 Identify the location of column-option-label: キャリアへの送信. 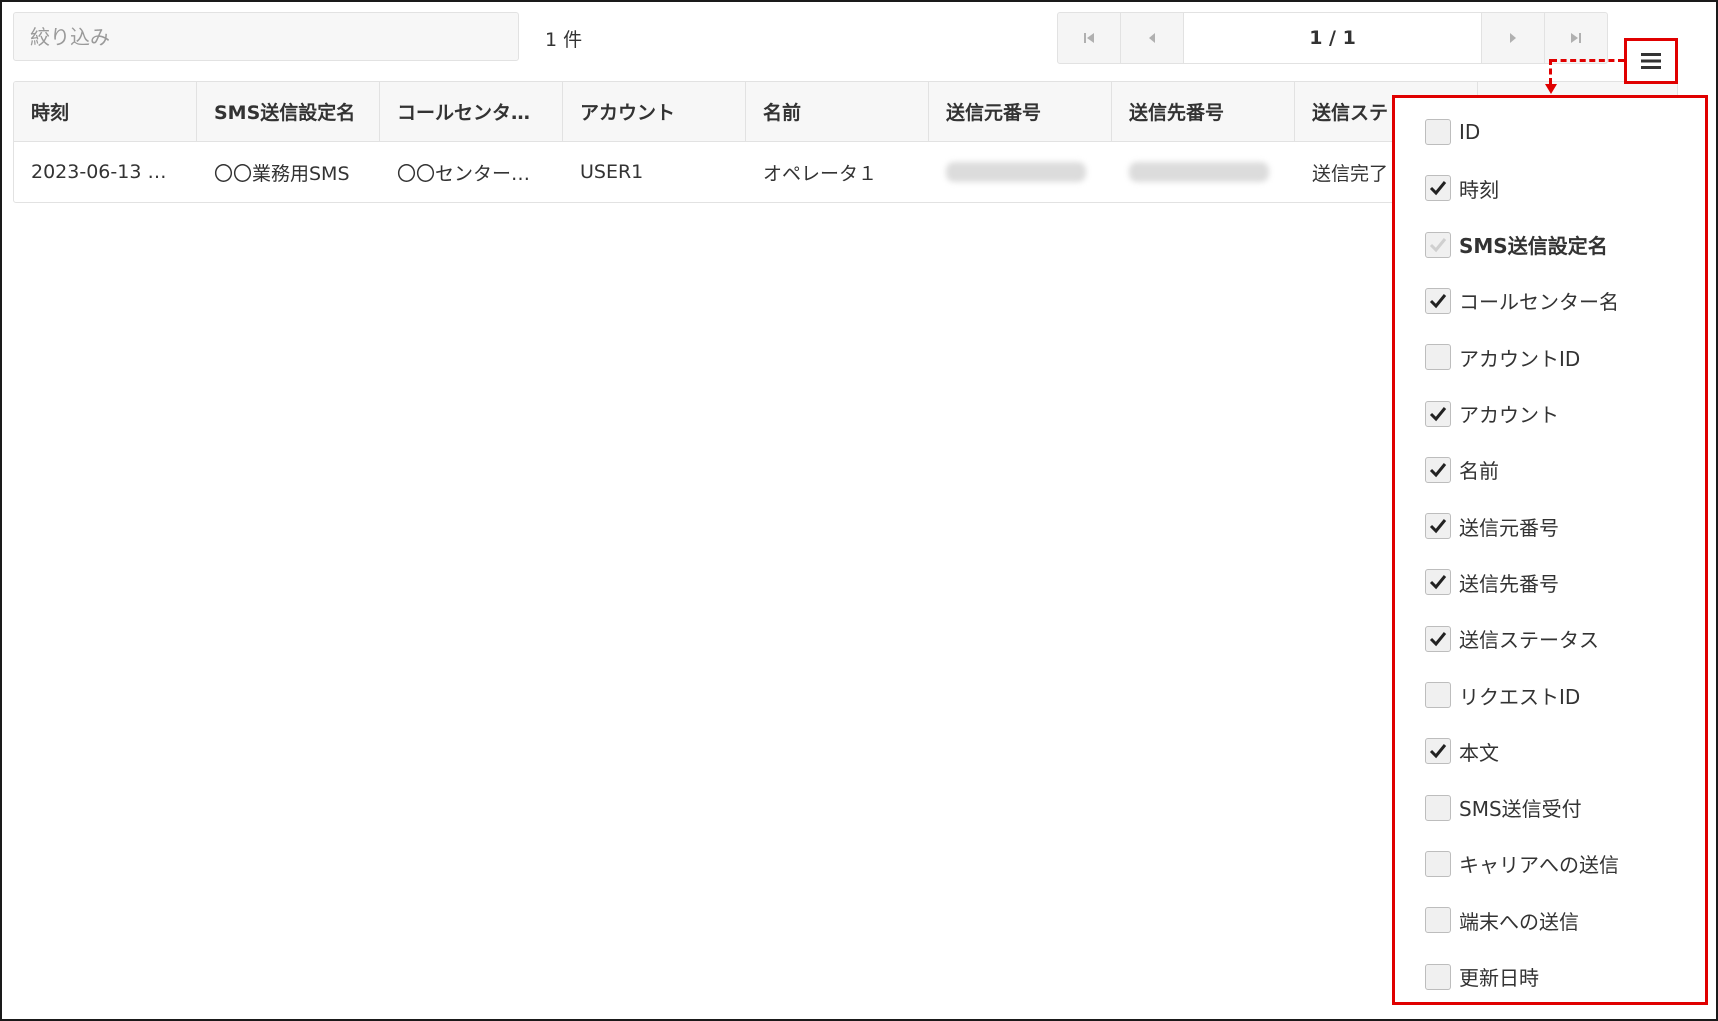
(1539, 865).